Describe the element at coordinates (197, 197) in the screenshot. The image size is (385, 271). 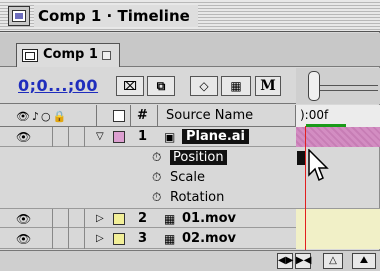
I see `property-name: Rotation` at that location.